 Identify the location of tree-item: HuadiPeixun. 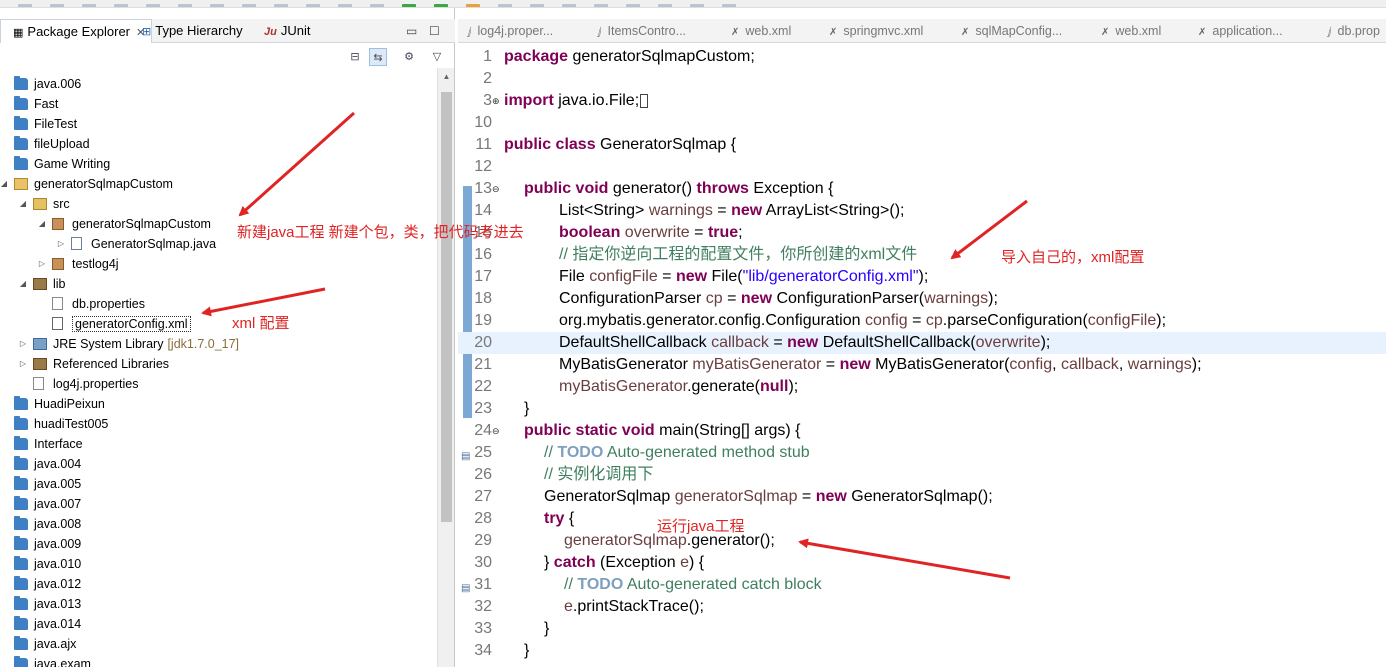
(218, 404).